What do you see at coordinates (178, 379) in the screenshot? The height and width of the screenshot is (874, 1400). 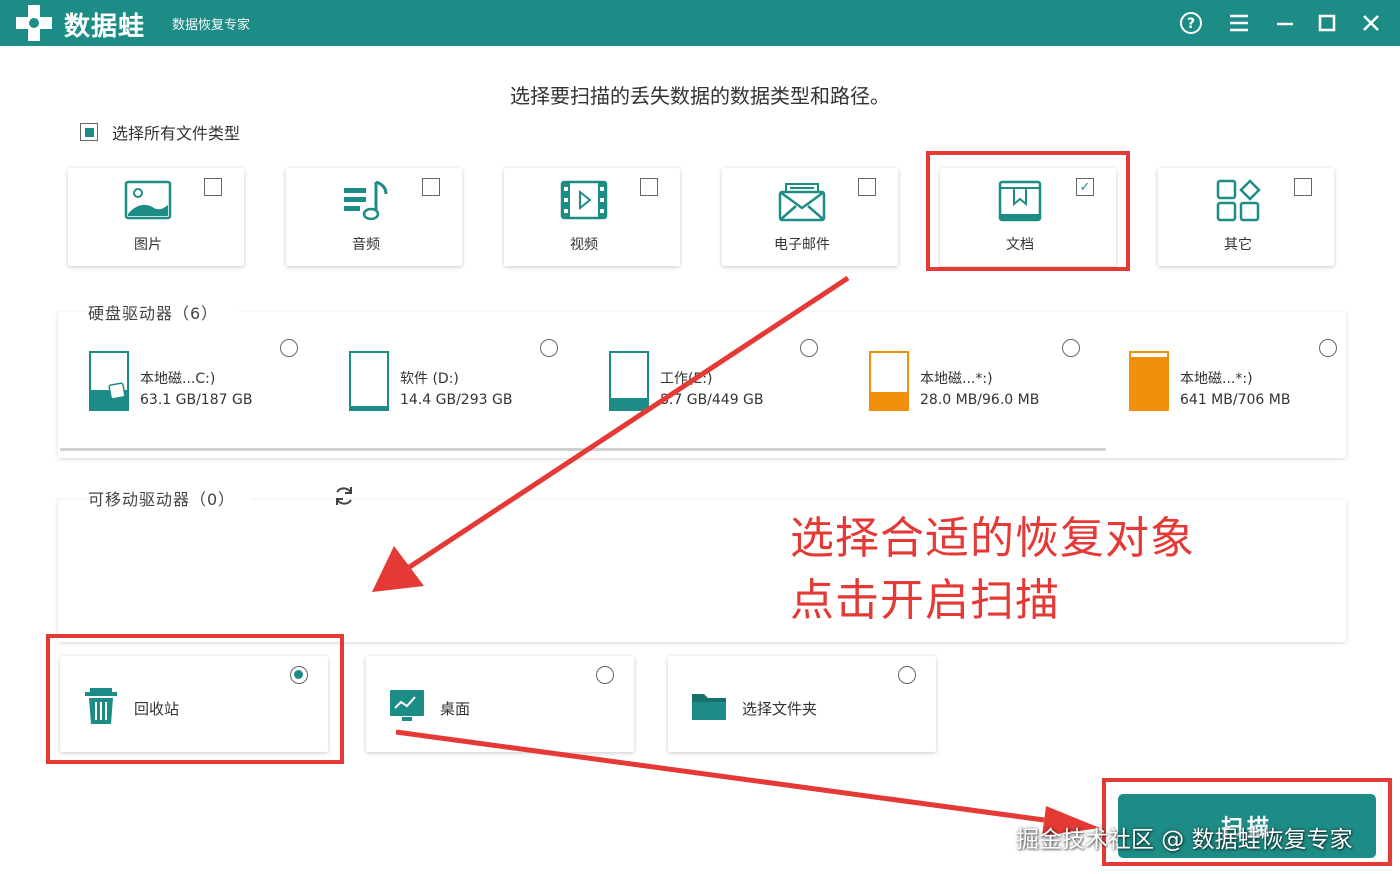 I see `drive-name: 本地磁...C:)` at bounding box center [178, 379].